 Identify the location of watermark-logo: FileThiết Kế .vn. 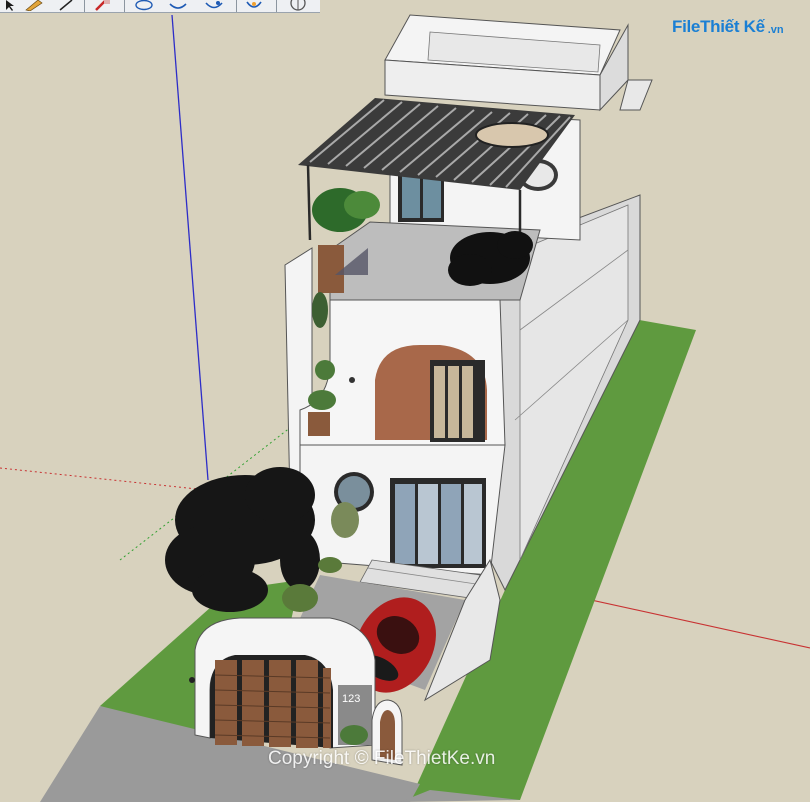
(728, 27).